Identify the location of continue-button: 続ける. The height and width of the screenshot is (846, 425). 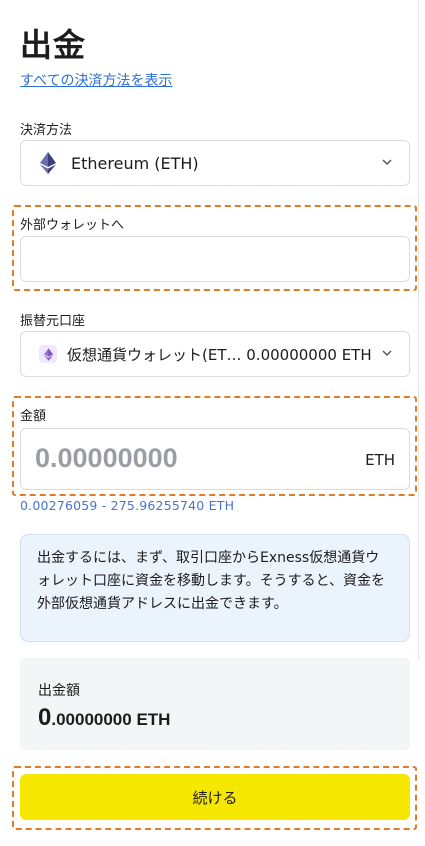
(215, 797).